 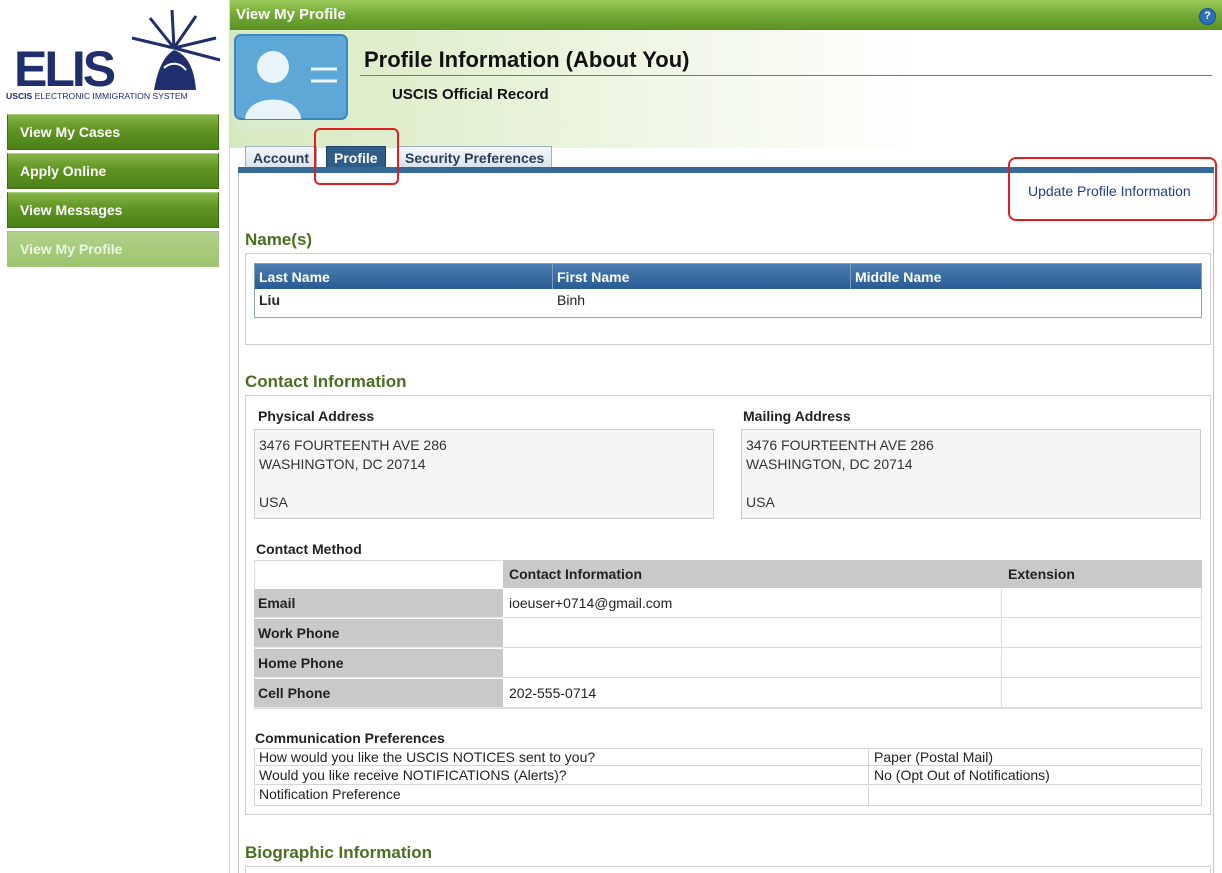 I want to click on mailing-address-label: Mailing Address, so click(x=797, y=416).